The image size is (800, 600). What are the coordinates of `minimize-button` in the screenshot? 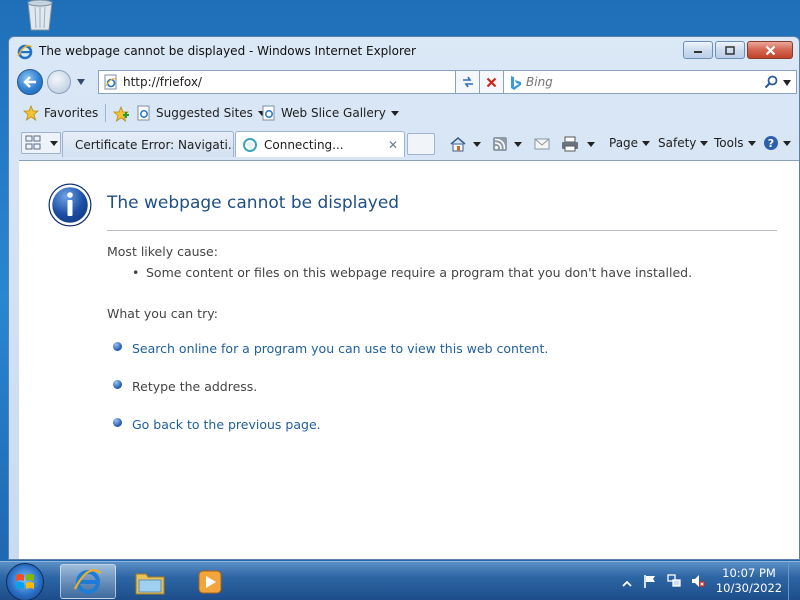 It's located at (698, 50).